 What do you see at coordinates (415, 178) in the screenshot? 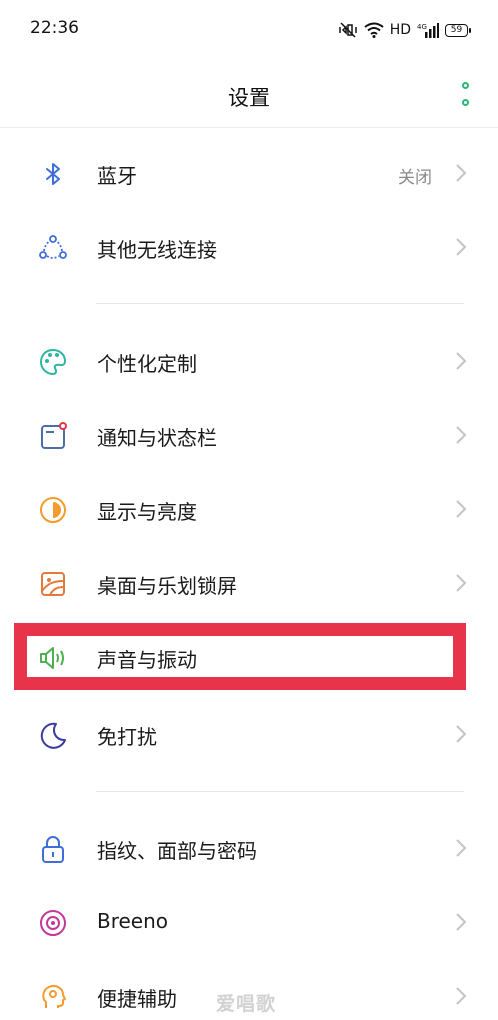
I see `setting-value: 关闭` at bounding box center [415, 178].